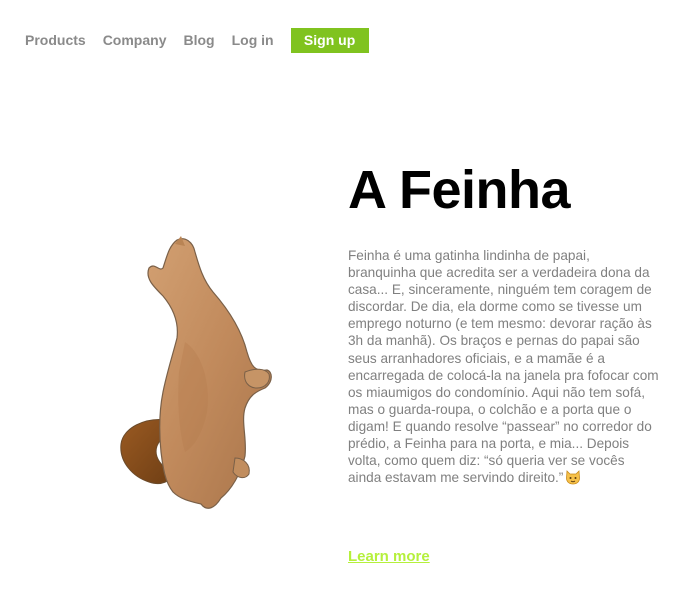 The image size is (678, 604). Describe the element at coordinates (55, 40) in the screenshot. I see `nav-products-link: Products` at that location.